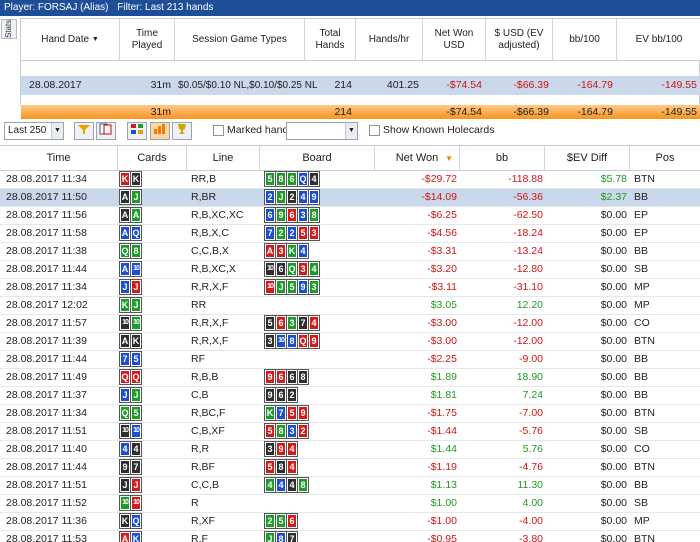  What do you see at coordinates (585, 40) in the screenshot?
I see `col-bb100: bb/100` at bounding box center [585, 40].